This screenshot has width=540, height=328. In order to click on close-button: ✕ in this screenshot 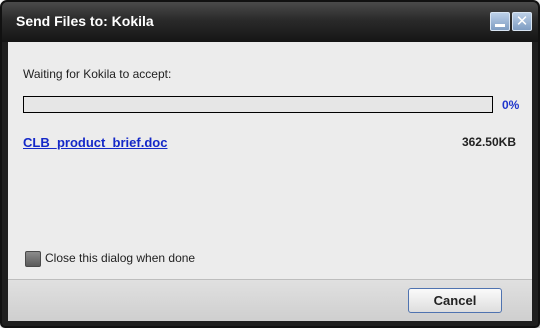, I will do `click(522, 21)`.